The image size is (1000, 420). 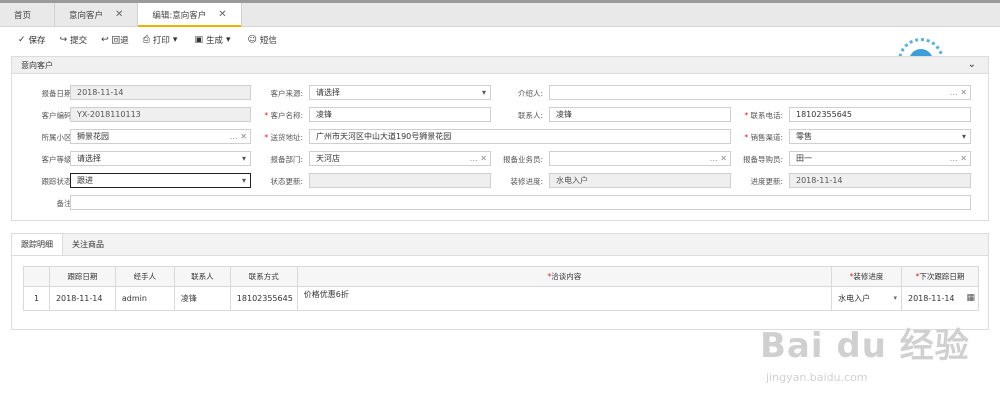 I want to click on contact-field: 凌锋, so click(x=640, y=114).